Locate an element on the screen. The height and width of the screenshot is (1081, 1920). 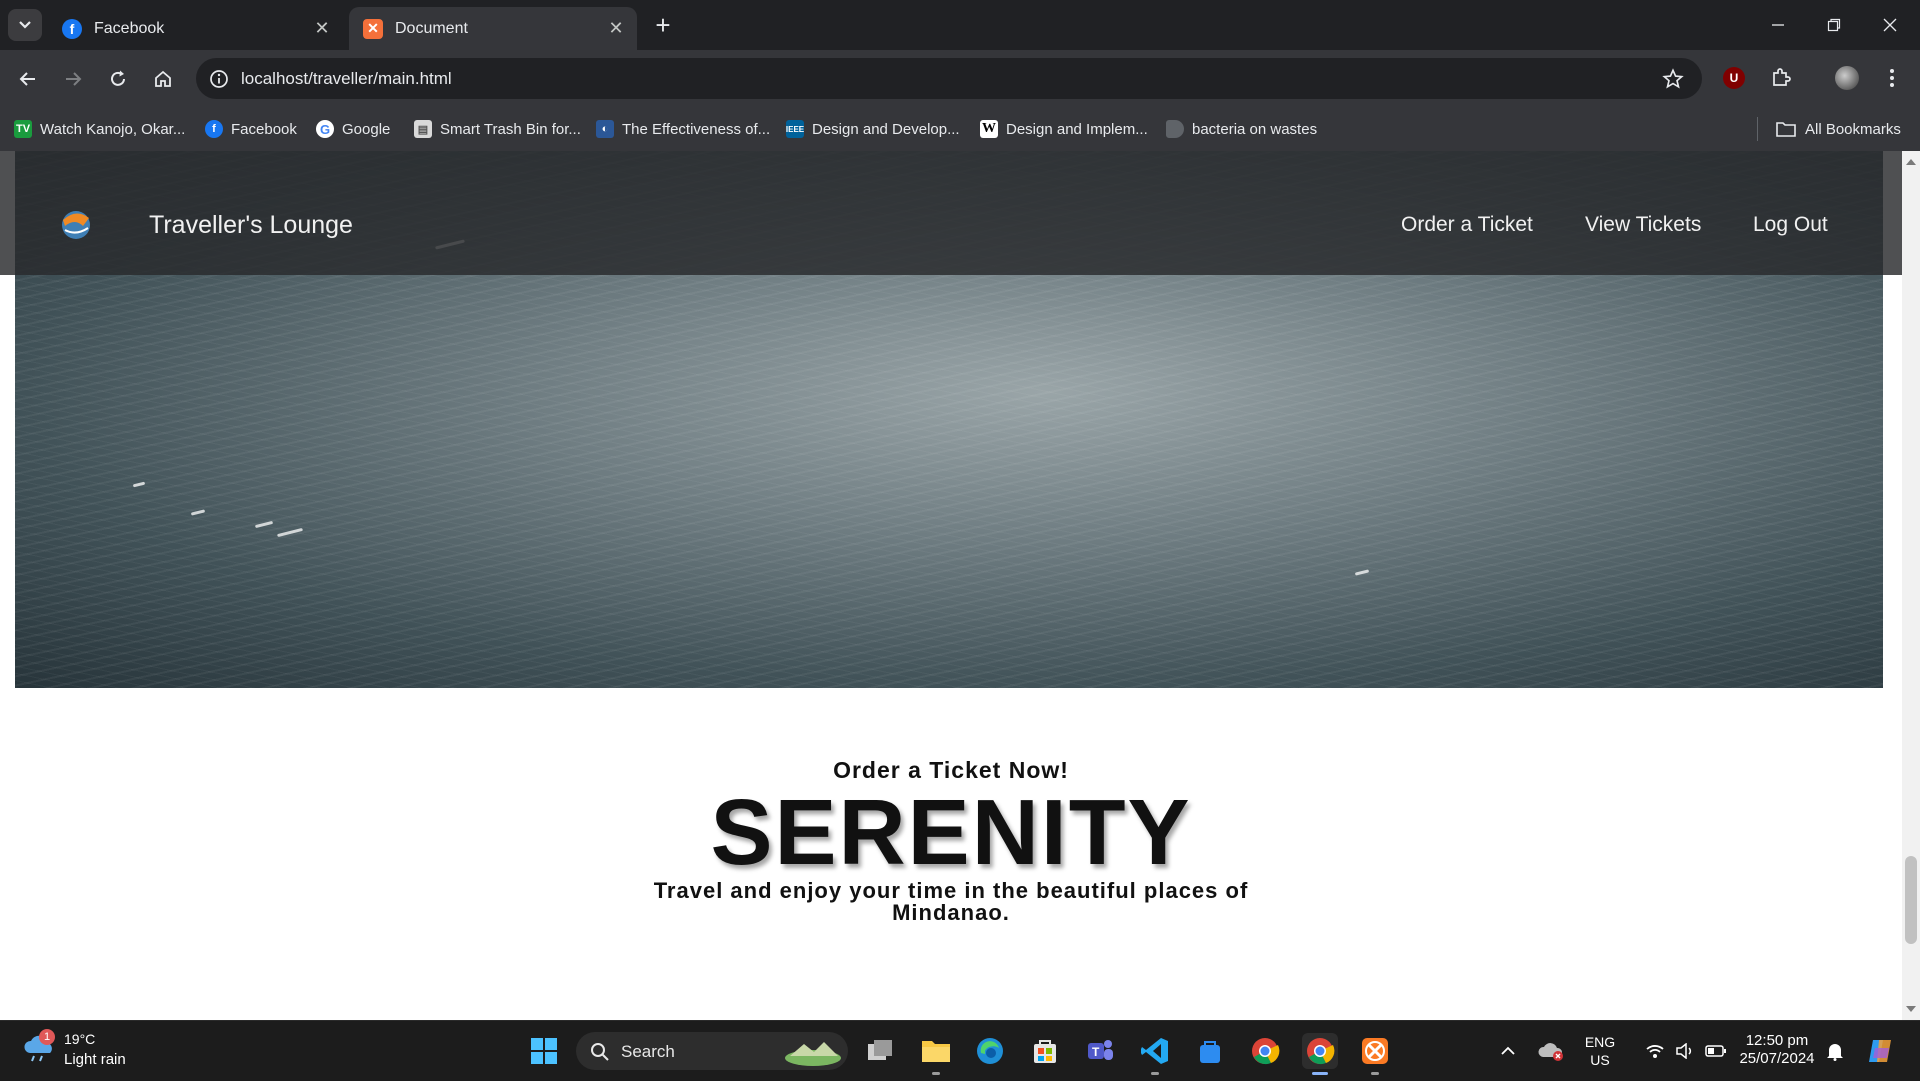
windows-icon is located at coordinates (544, 1051).